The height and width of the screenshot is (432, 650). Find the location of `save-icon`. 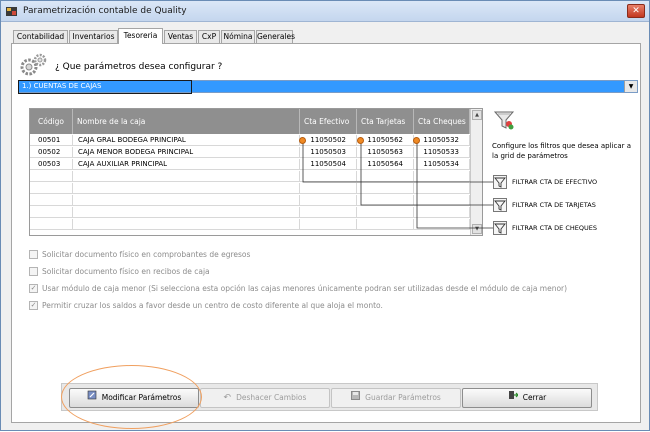

save-icon is located at coordinates (356, 398).